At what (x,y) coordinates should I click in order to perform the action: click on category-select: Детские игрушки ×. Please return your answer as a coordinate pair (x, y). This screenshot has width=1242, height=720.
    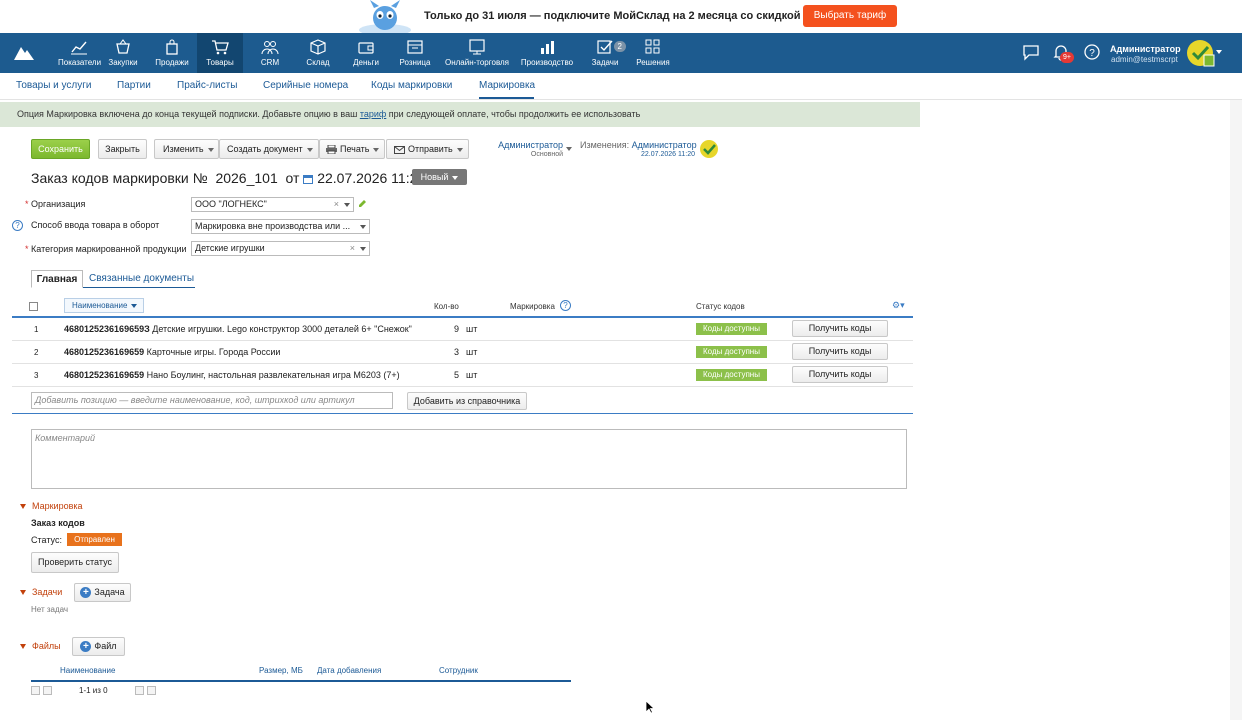
    Looking at the image, I should click on (280, 248).